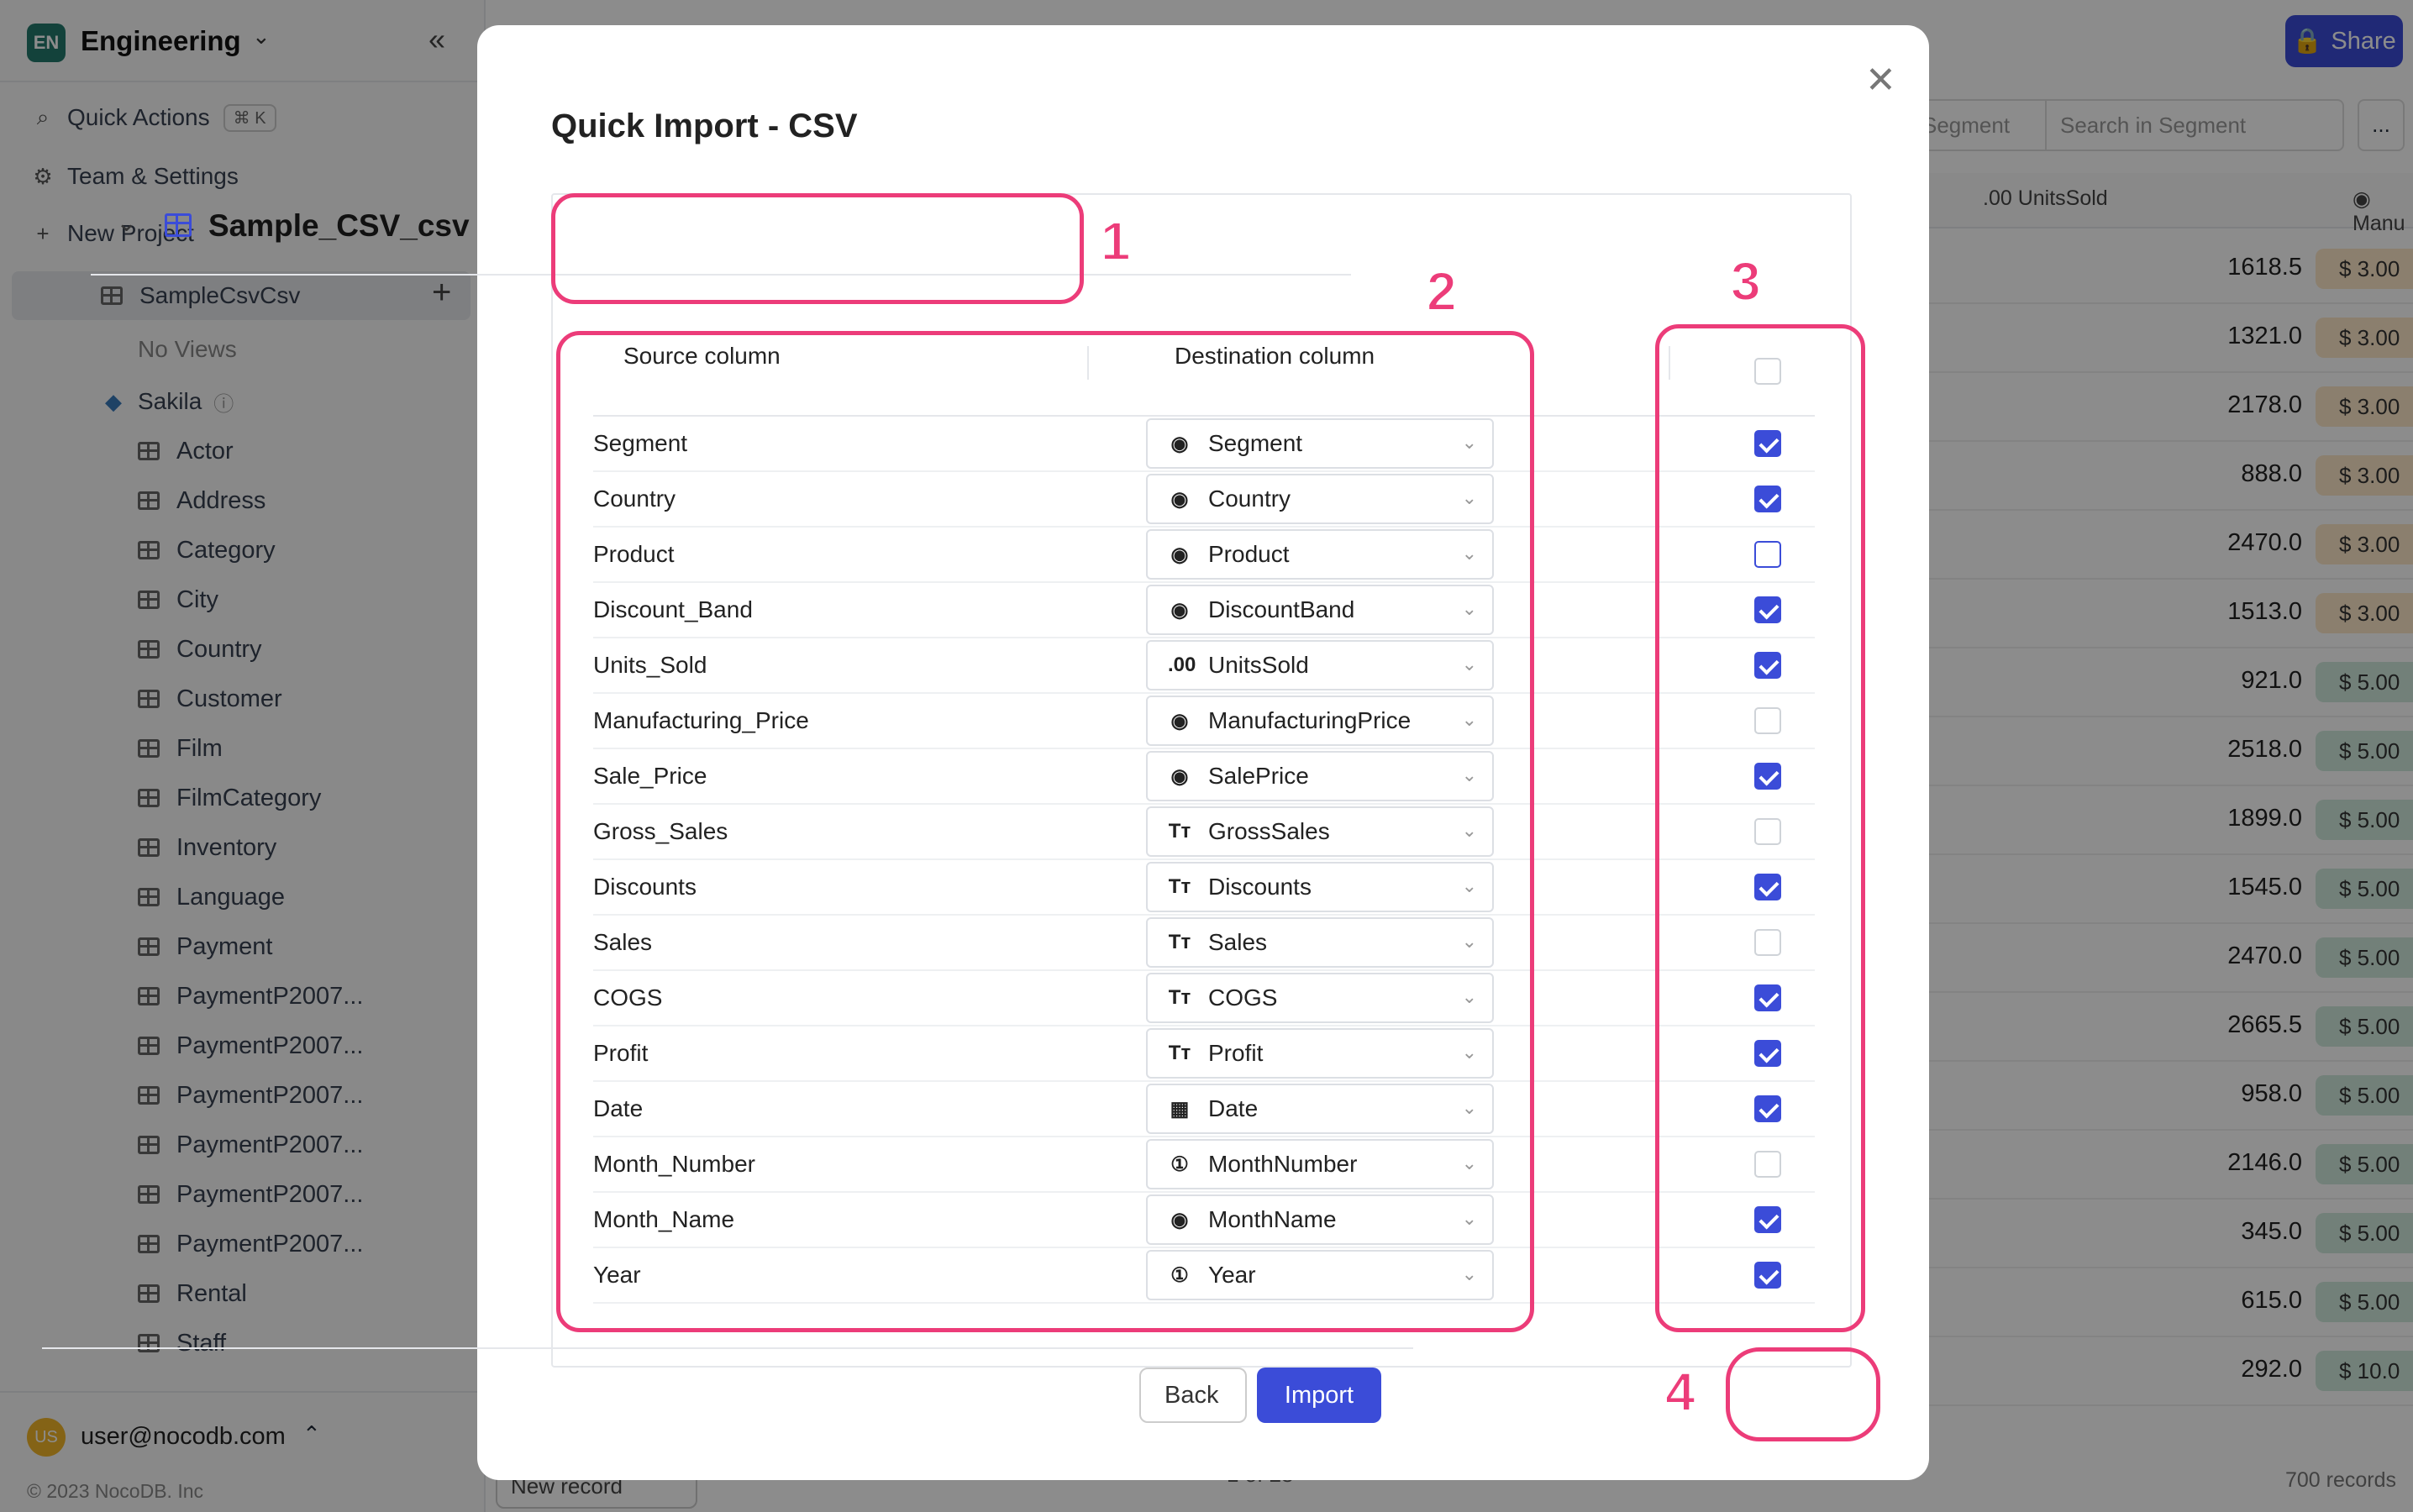 The image size is (2413, 1512). What do you see at coordinates (1880, 80) in the screenshot?
I see `close-icon: ✕` at bounding box center [1880, 80].